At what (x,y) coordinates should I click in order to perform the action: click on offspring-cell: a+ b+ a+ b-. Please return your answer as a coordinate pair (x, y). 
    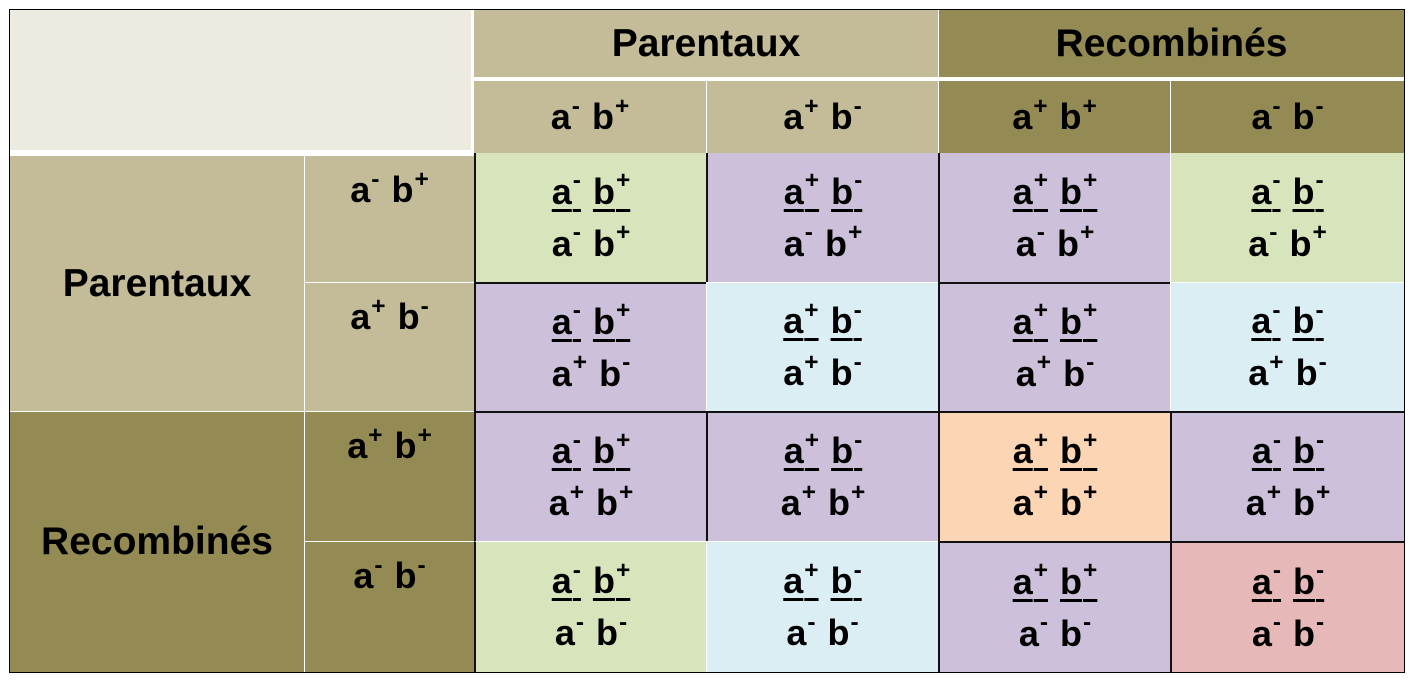
    Looking at the image, I should click on (1054, 346).